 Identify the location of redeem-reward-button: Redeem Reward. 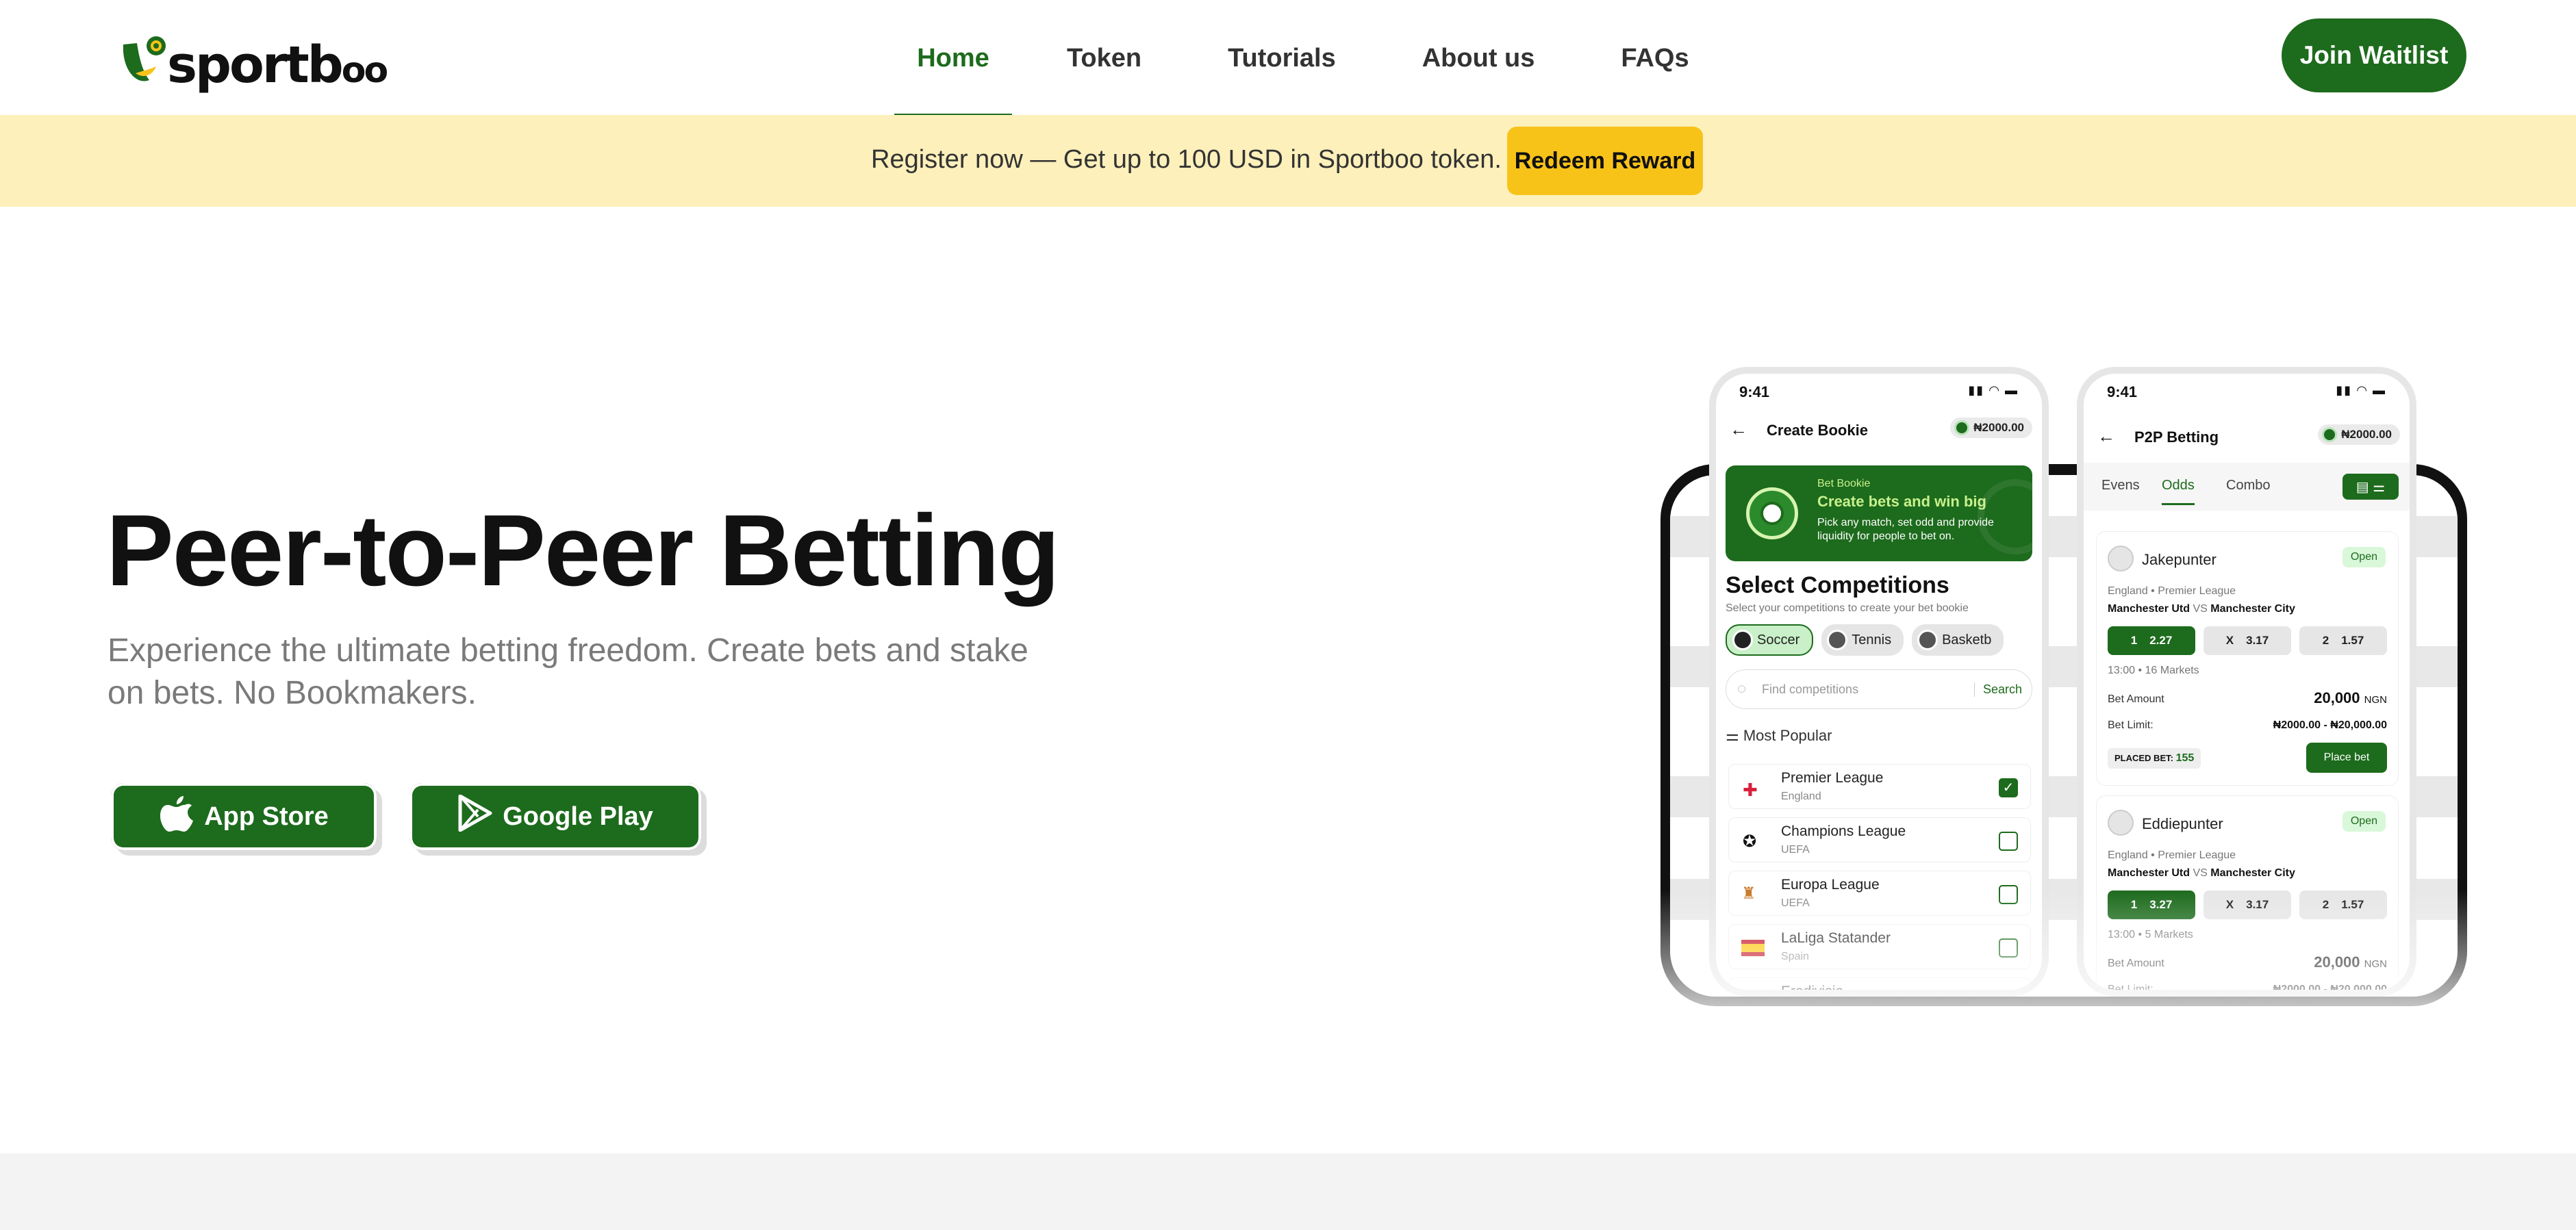
(1605, 161).